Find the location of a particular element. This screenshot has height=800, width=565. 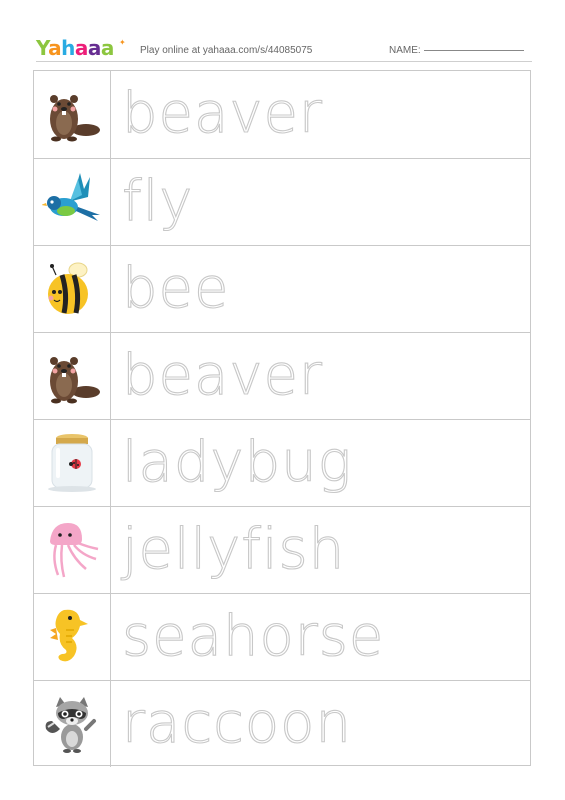

jellyfish-icon is located at coordinates (74, 550).